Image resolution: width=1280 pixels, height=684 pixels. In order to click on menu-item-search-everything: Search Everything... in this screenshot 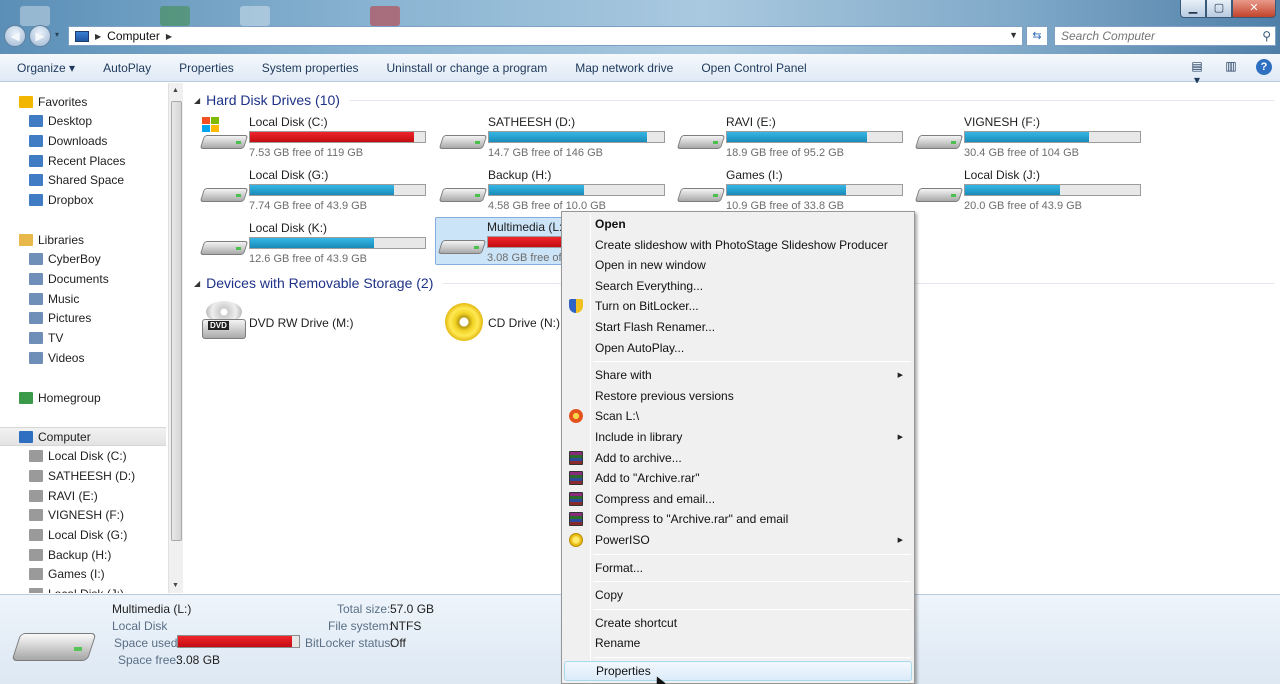, I will do `click(738, 286)`.